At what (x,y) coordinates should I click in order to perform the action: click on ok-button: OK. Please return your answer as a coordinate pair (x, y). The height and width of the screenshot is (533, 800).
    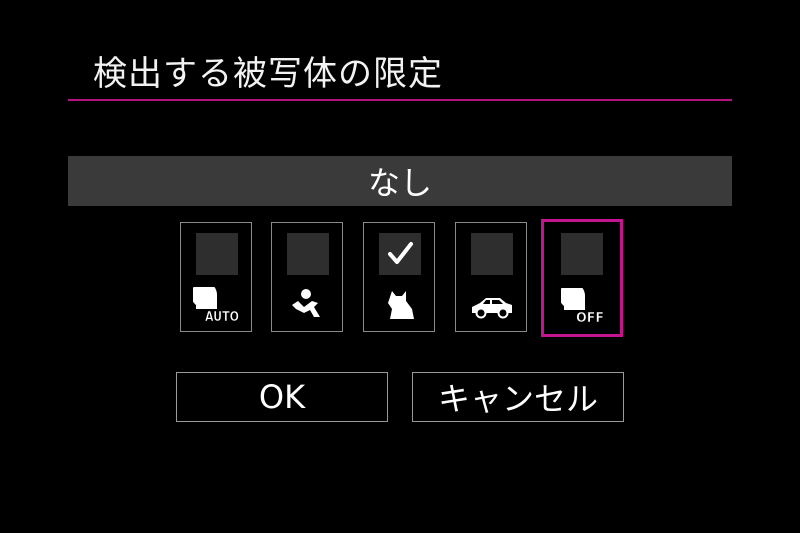
    Looking at the image, I should click on (282, 397).